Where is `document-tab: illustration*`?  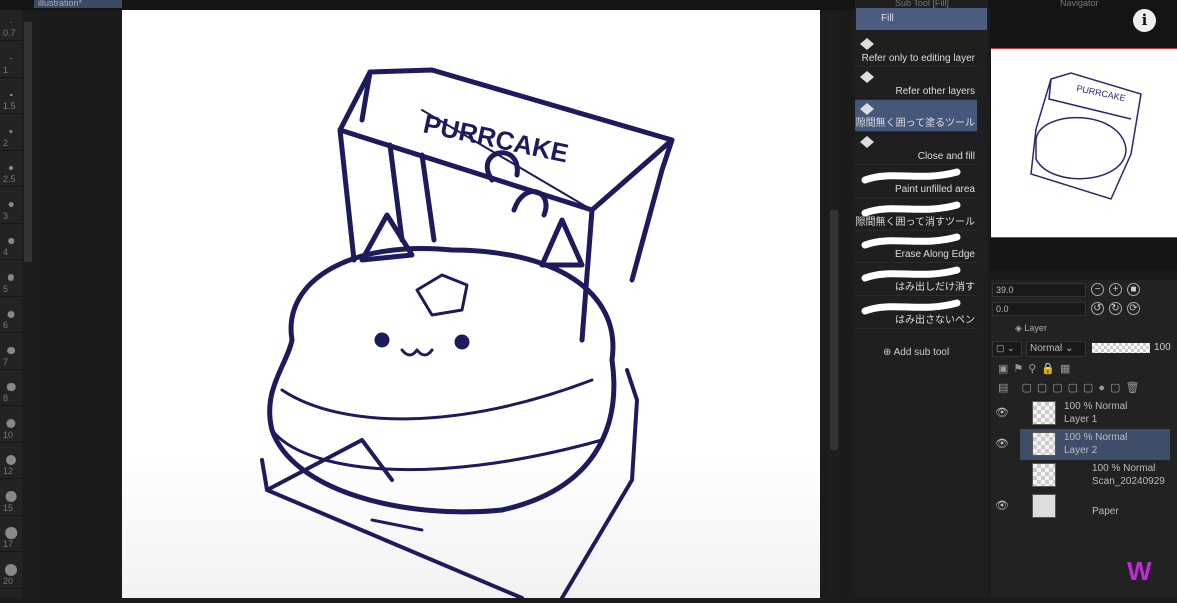
document-tab: illustration* is located at coordinates (78, 4).